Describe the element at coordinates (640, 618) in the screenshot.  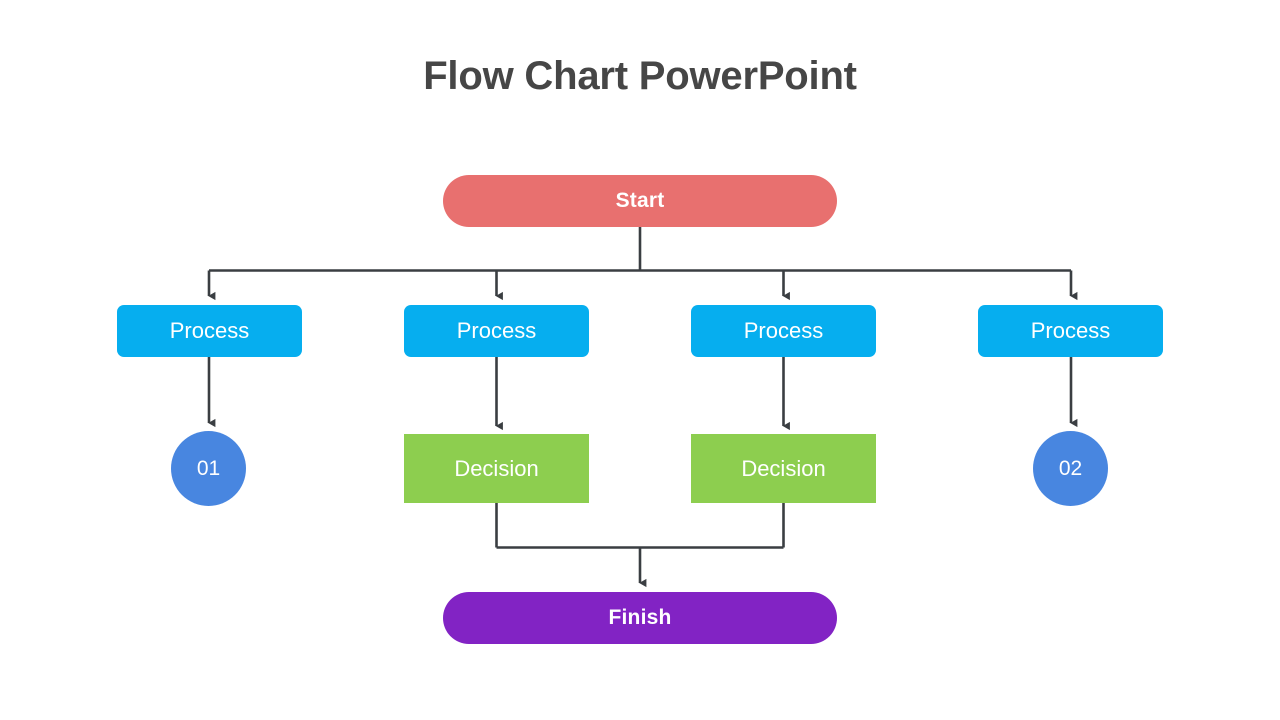
I see `node-finish: Finish` at that location.